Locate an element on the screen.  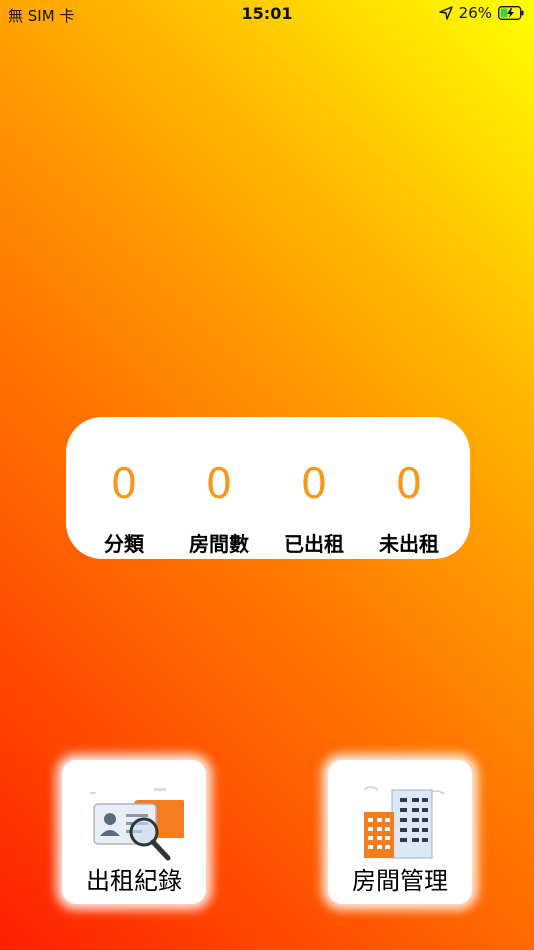
status-right: 26% is located at coordinates (481, 13).